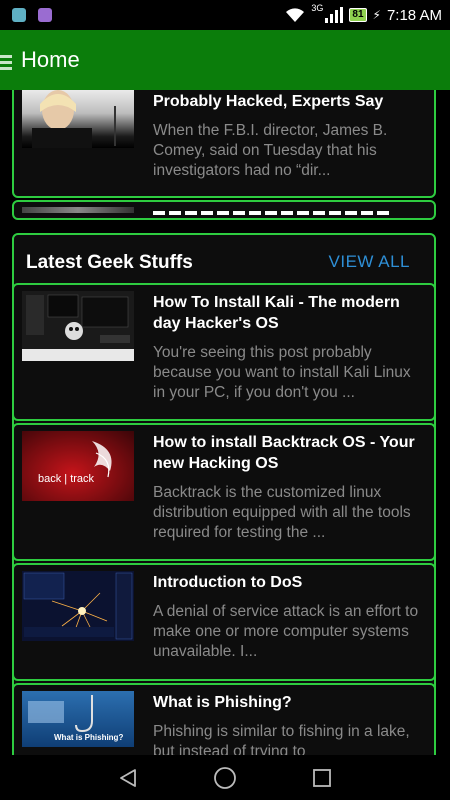 Image resolution: width=450 pixels, height=800 pixels. I want to click on post-title, so click(273, 213).